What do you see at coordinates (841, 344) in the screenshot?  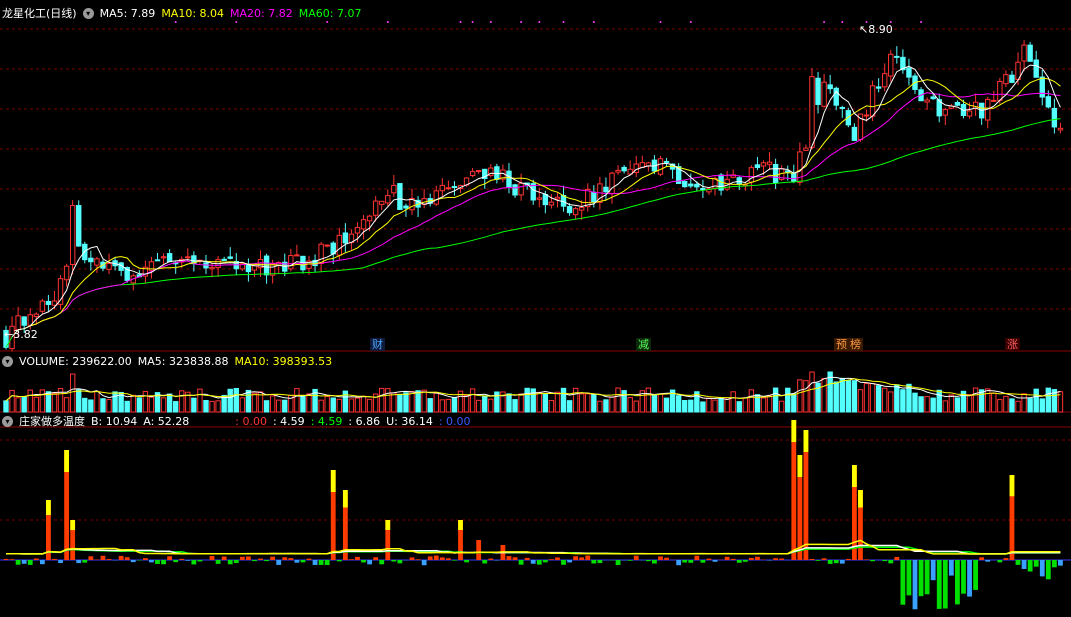 I see `event-marker-yu: 预` at bounding box center [841, 344].